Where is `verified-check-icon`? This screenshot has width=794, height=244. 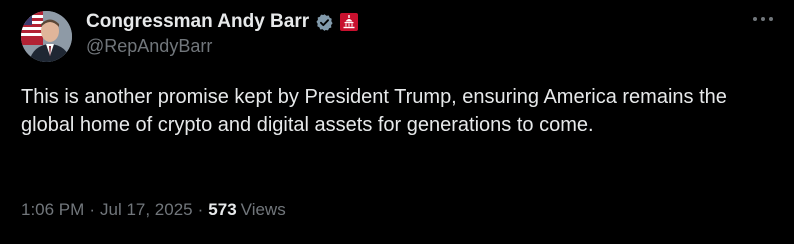 verified-check-icon is located at coordinates (324, 22).